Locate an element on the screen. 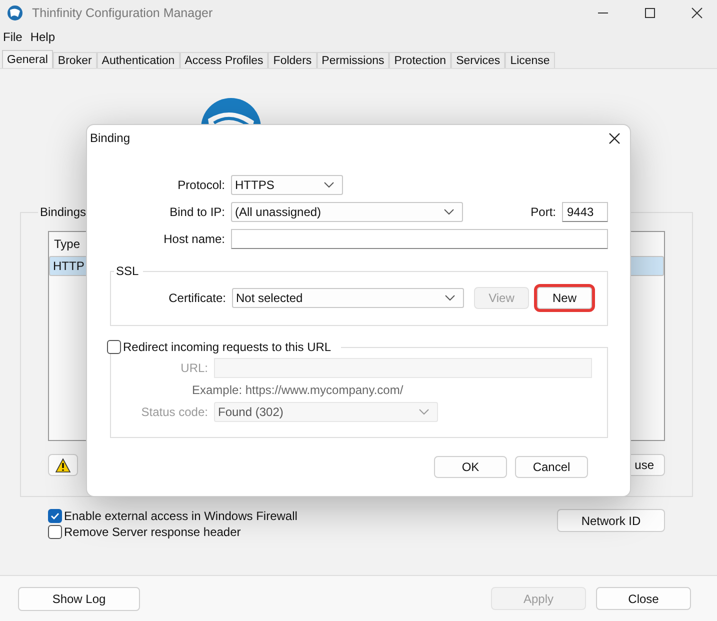 This screenshot has width=717, height=621. checkbox-label: Remove Server response header is located at coordinates (152, 532).